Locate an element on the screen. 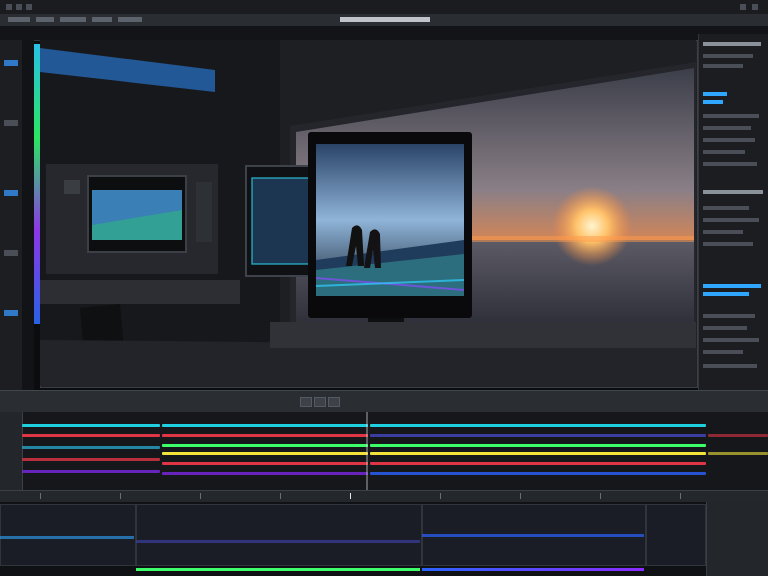  level-meter-panel is located at coordinates (28, 215).